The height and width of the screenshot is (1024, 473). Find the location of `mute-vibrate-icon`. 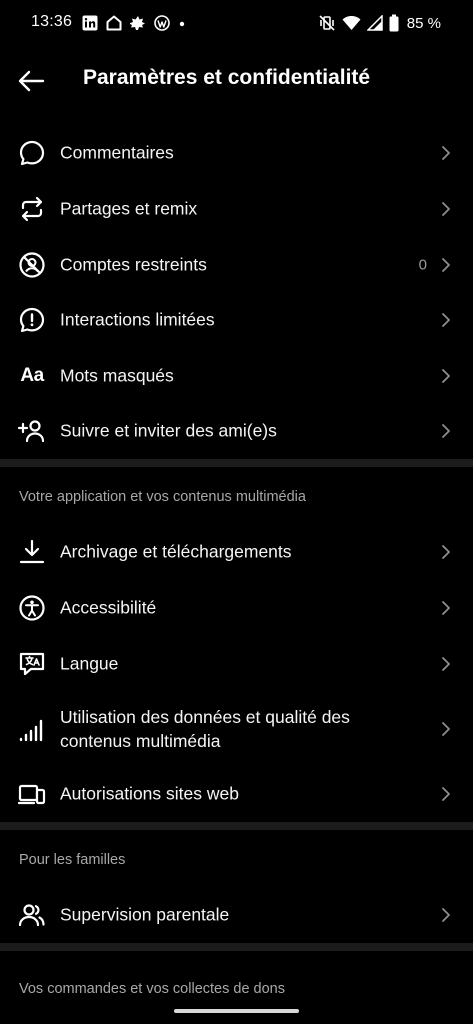

mute-vibrate-icon is located at coordinates (327, 23).